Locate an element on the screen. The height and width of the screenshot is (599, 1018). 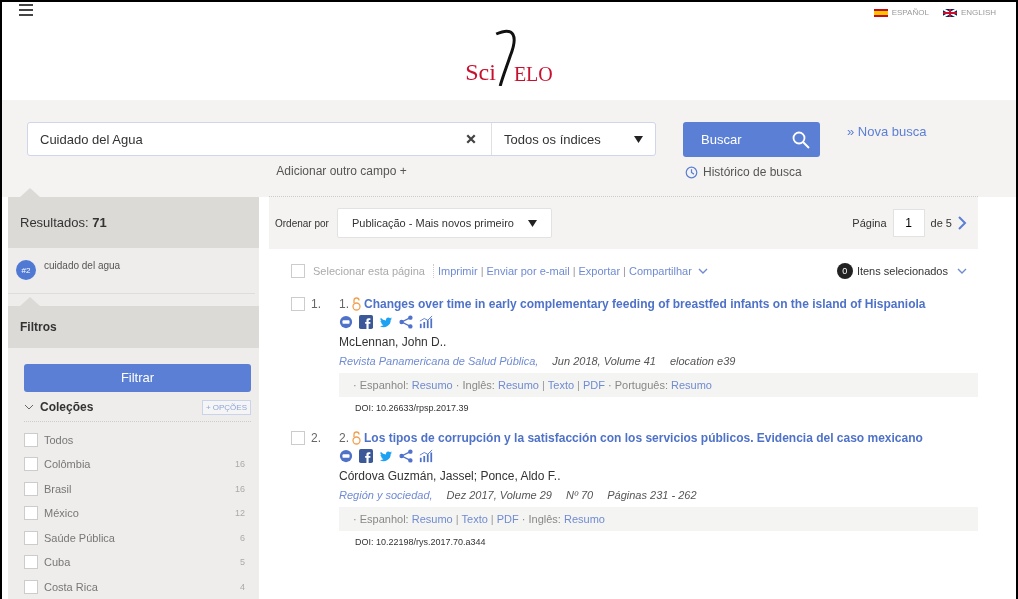
collection-label: Costa Rica is located at coordinates (71, 586).